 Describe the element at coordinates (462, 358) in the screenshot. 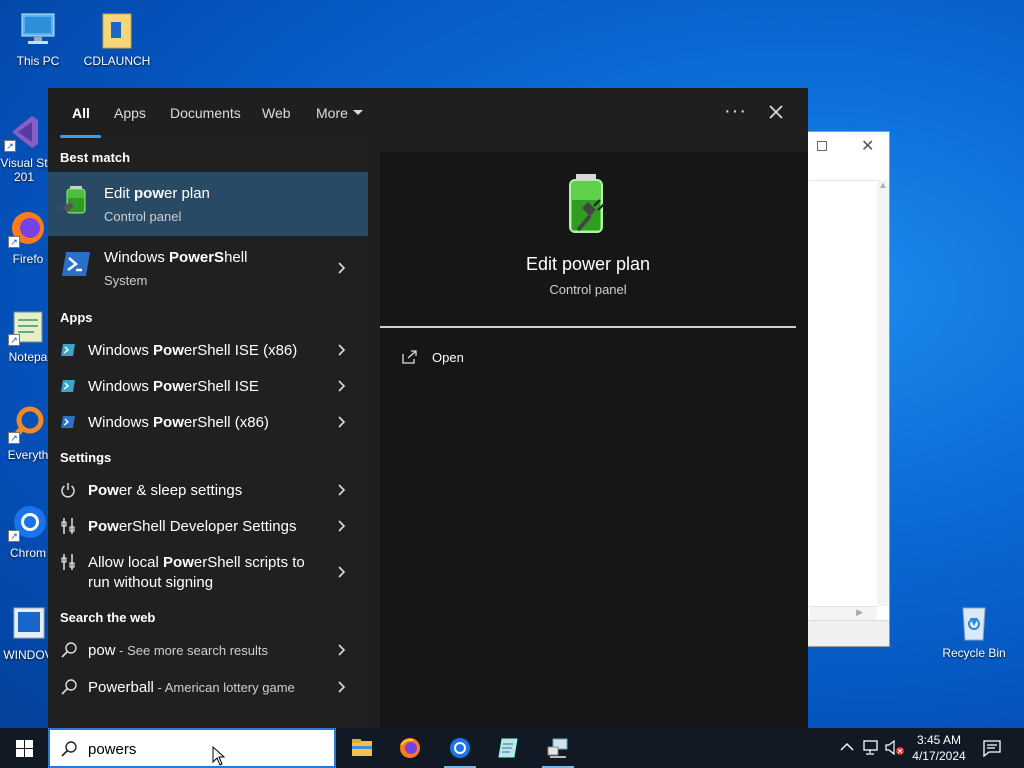

I see `open-action: Open` at that location.